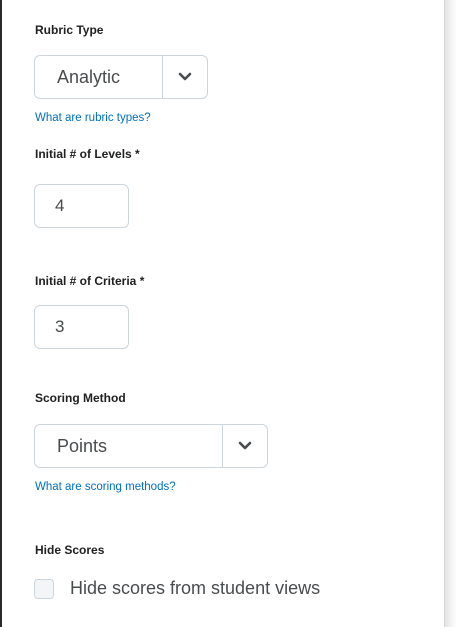  Describe the element at coordinates (195, 588) in the screenshot. I see `hide-scores-checkbox-label: Hide scores from student views` at that location.